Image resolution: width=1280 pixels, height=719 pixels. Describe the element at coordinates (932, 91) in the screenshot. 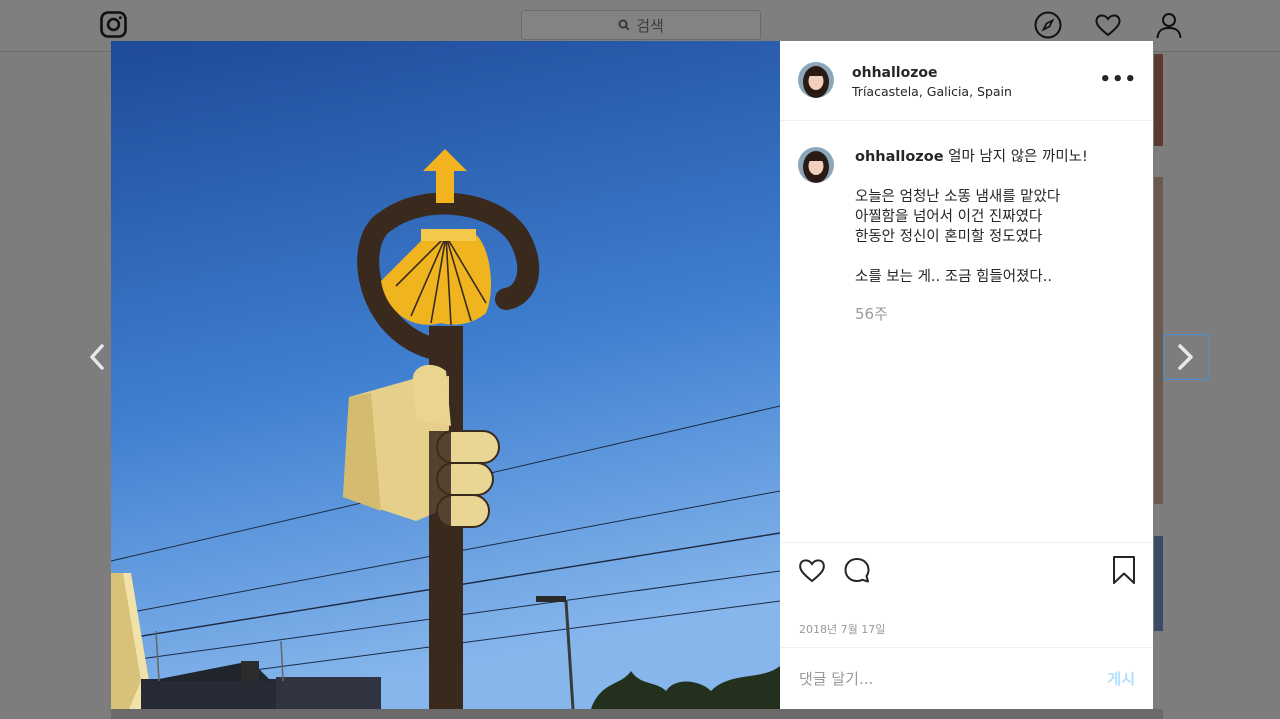

I see `location: Tríacastela, Galicia, Spain` at that location.